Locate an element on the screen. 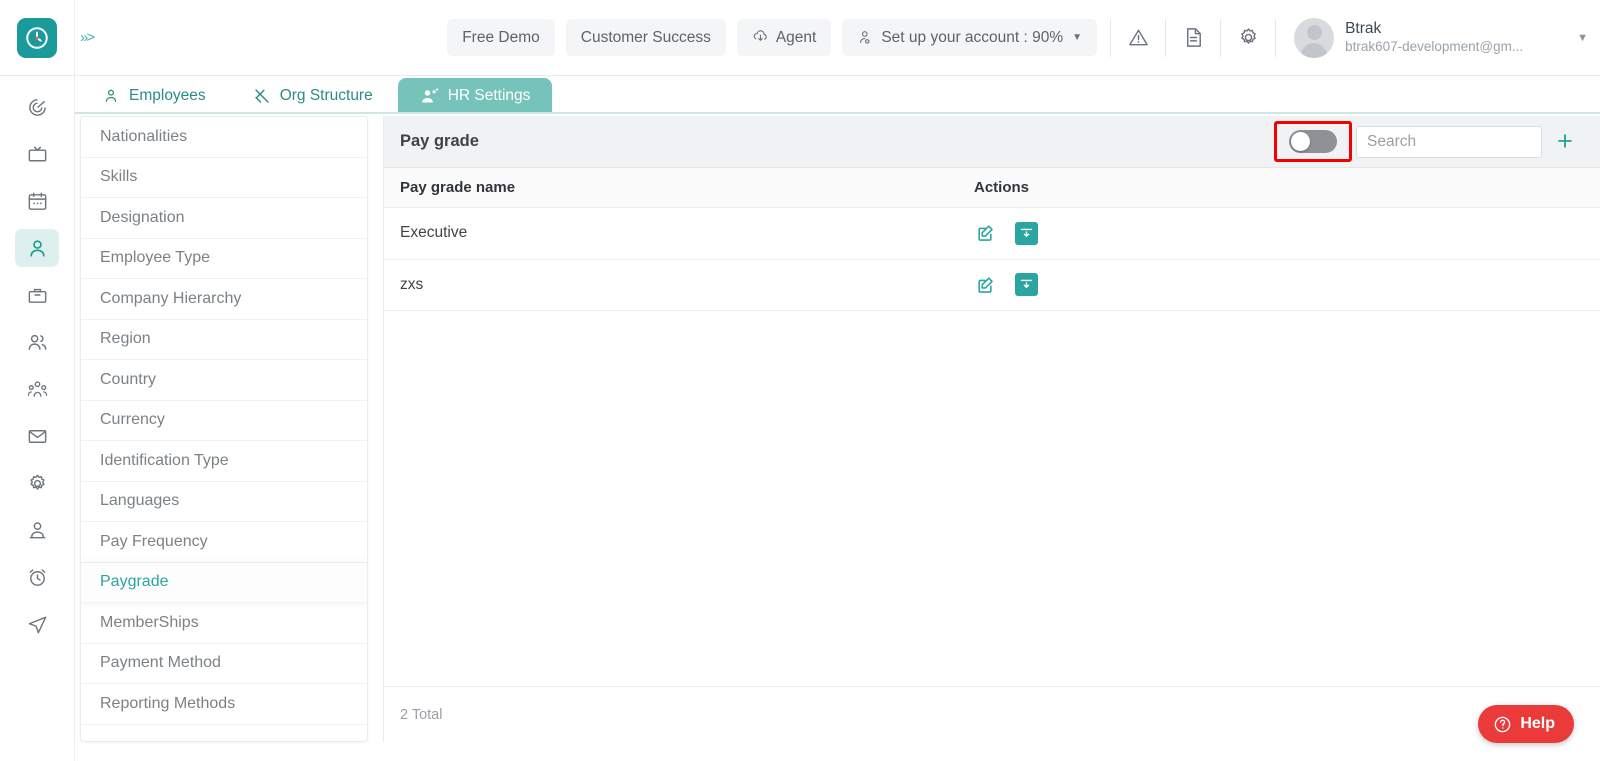 The width and height of the screenshot is (1600, 761). tab-org-structure: Org Structure is located at coordinates (312, 96).